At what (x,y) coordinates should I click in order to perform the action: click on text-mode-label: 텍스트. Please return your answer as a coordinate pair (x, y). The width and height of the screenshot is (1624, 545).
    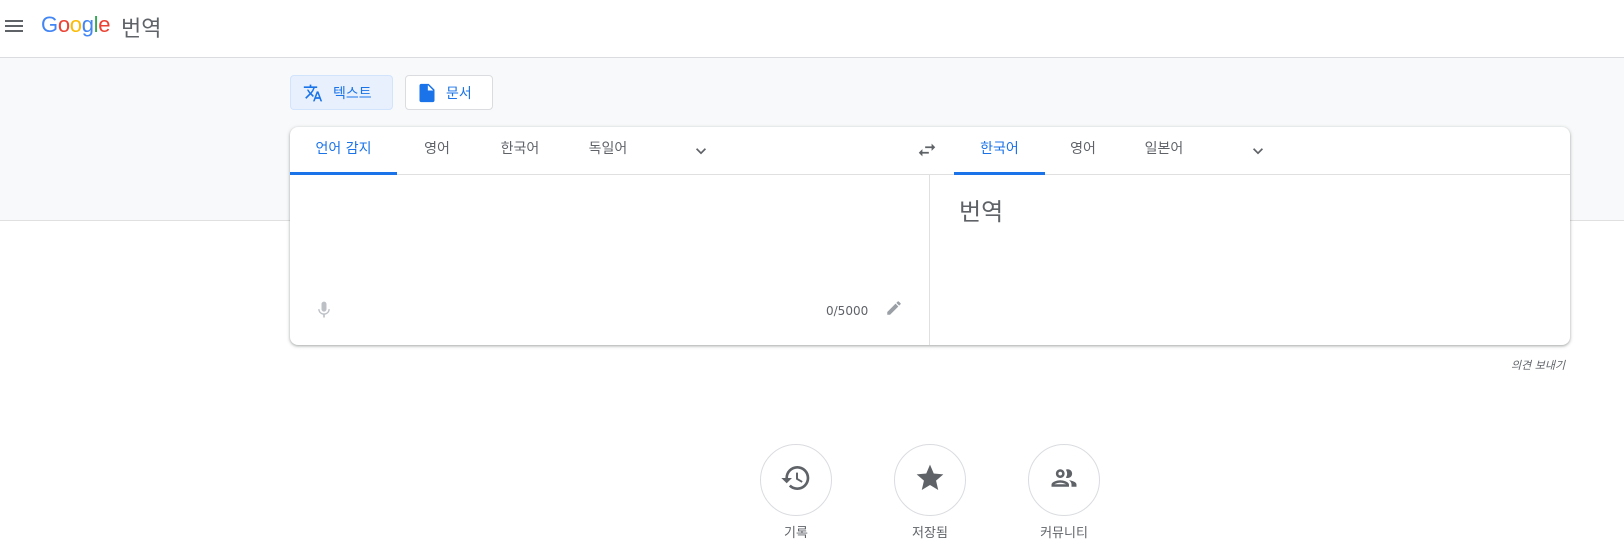
    Looking at the image, I should click on (352, 93).